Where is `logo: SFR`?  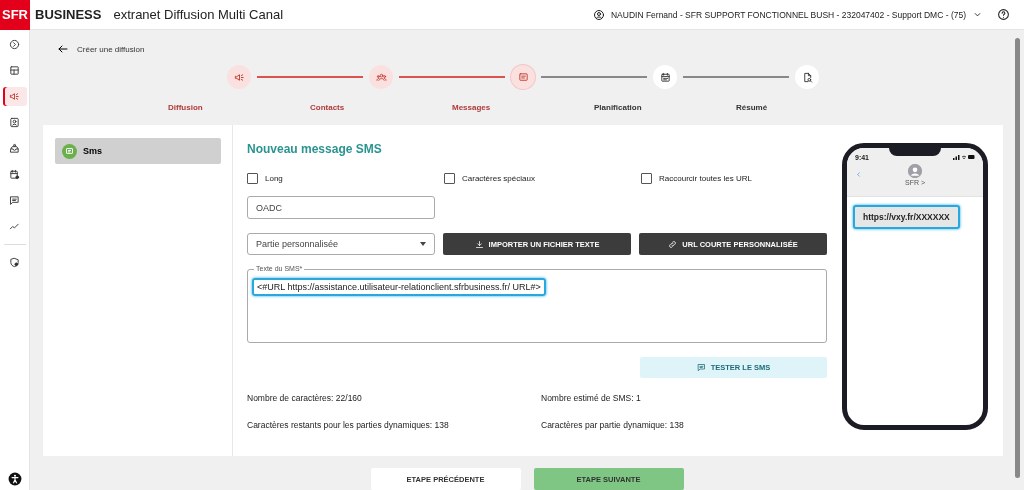 logo: SFR is located at coordinates (15, 15).